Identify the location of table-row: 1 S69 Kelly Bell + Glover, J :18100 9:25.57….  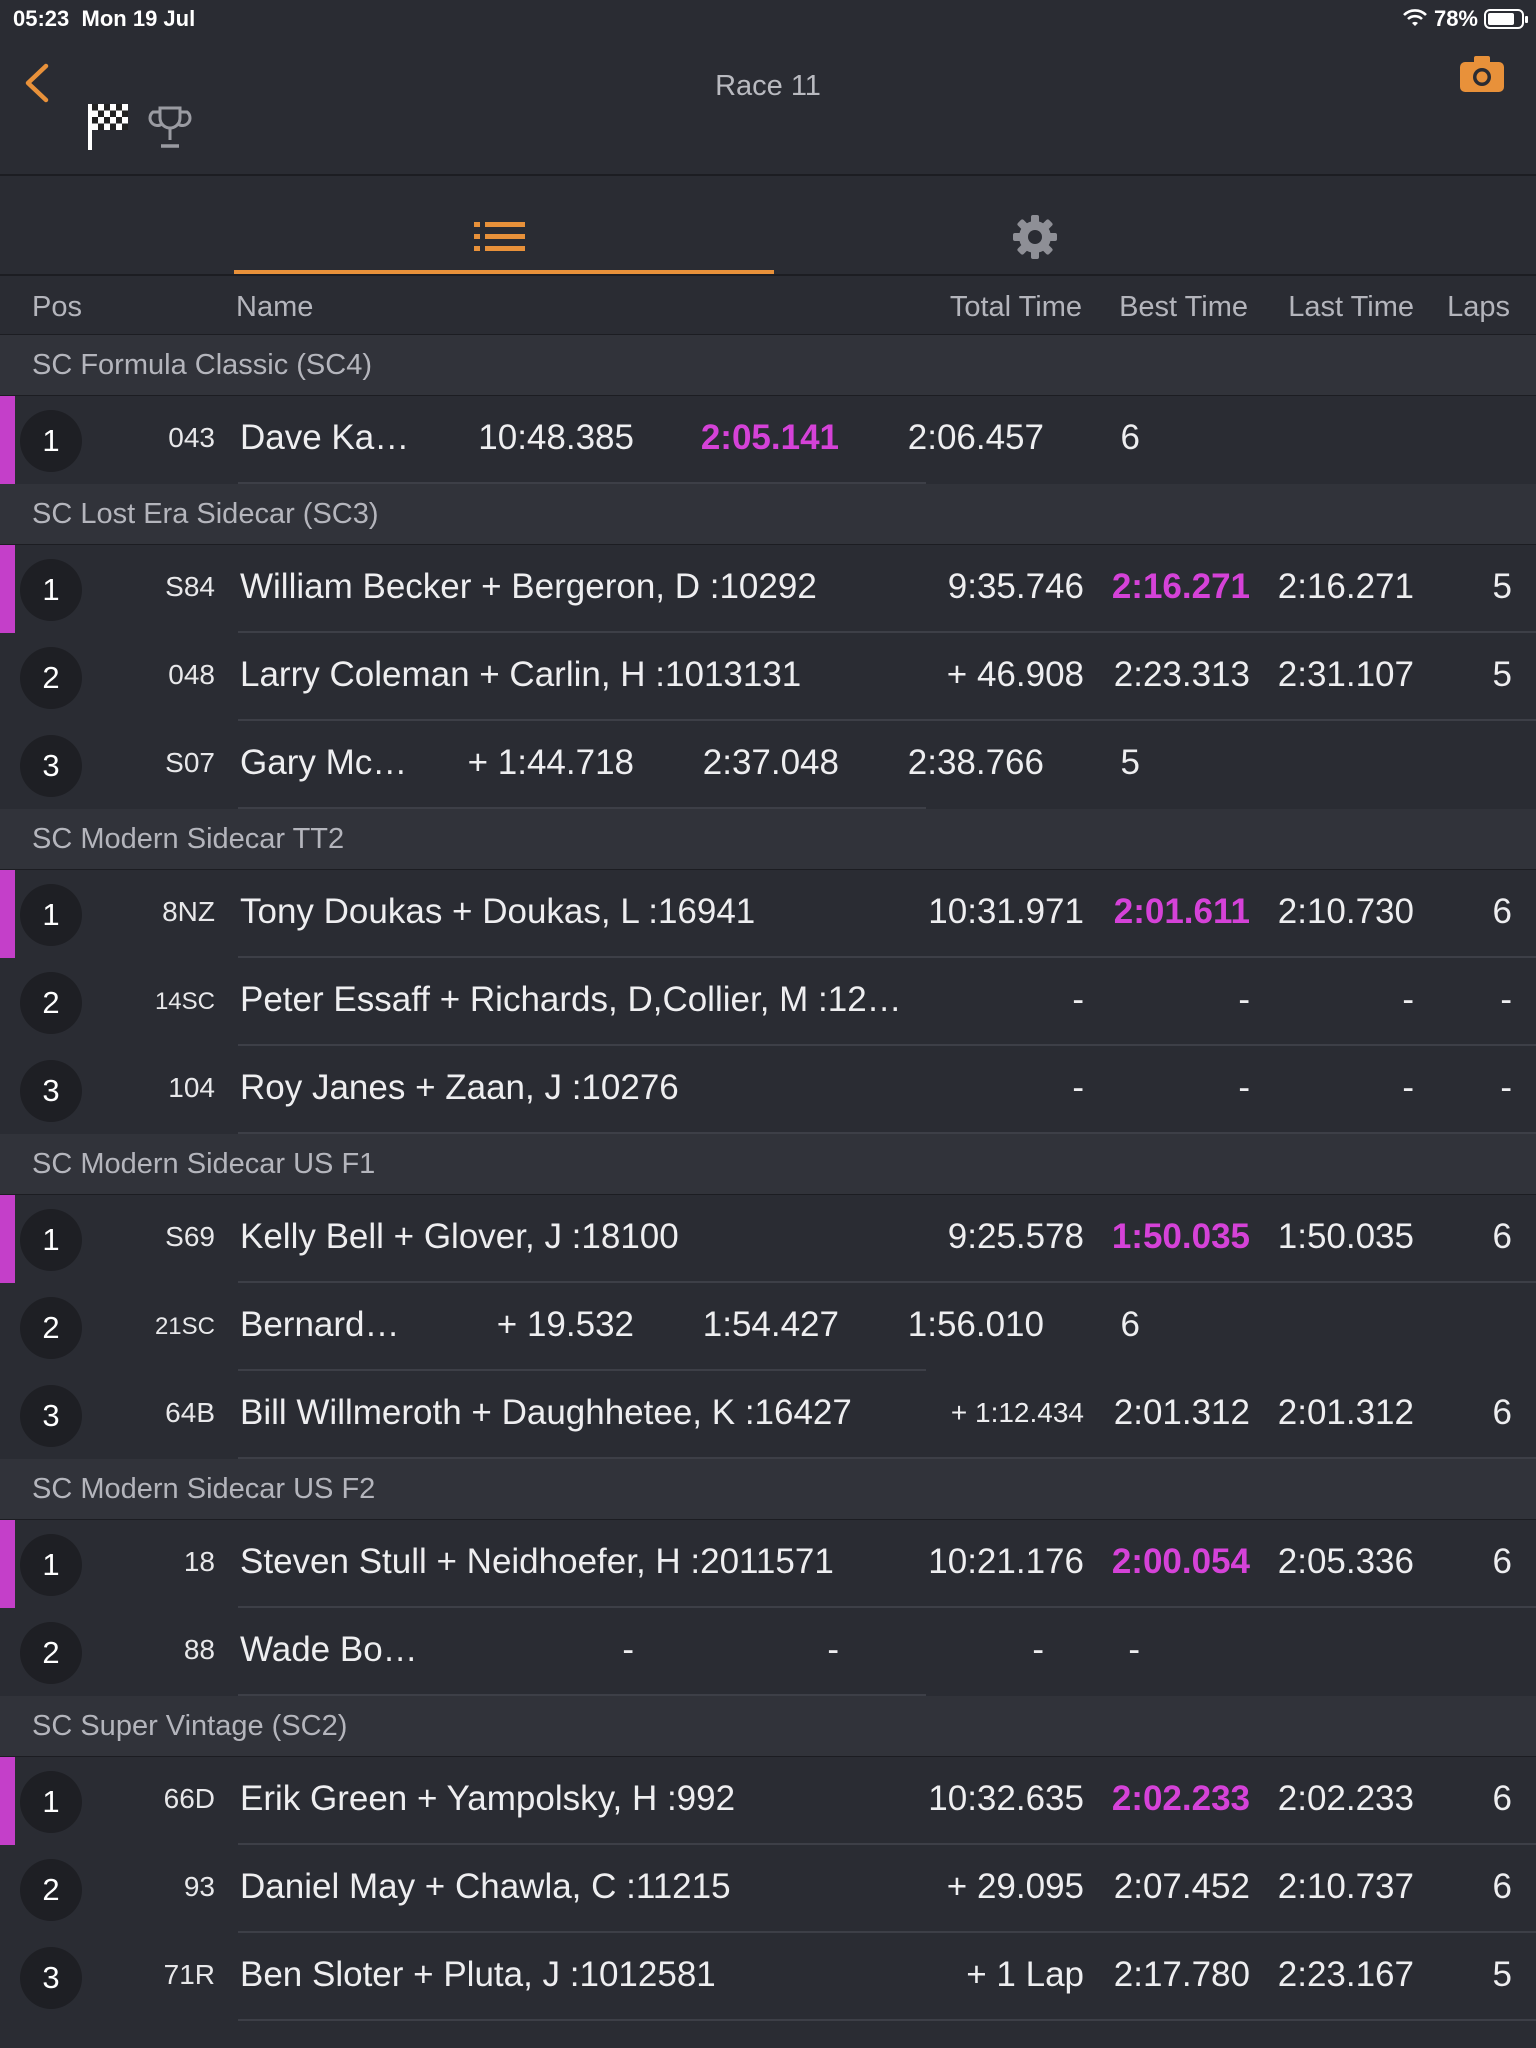
(768, 1239).